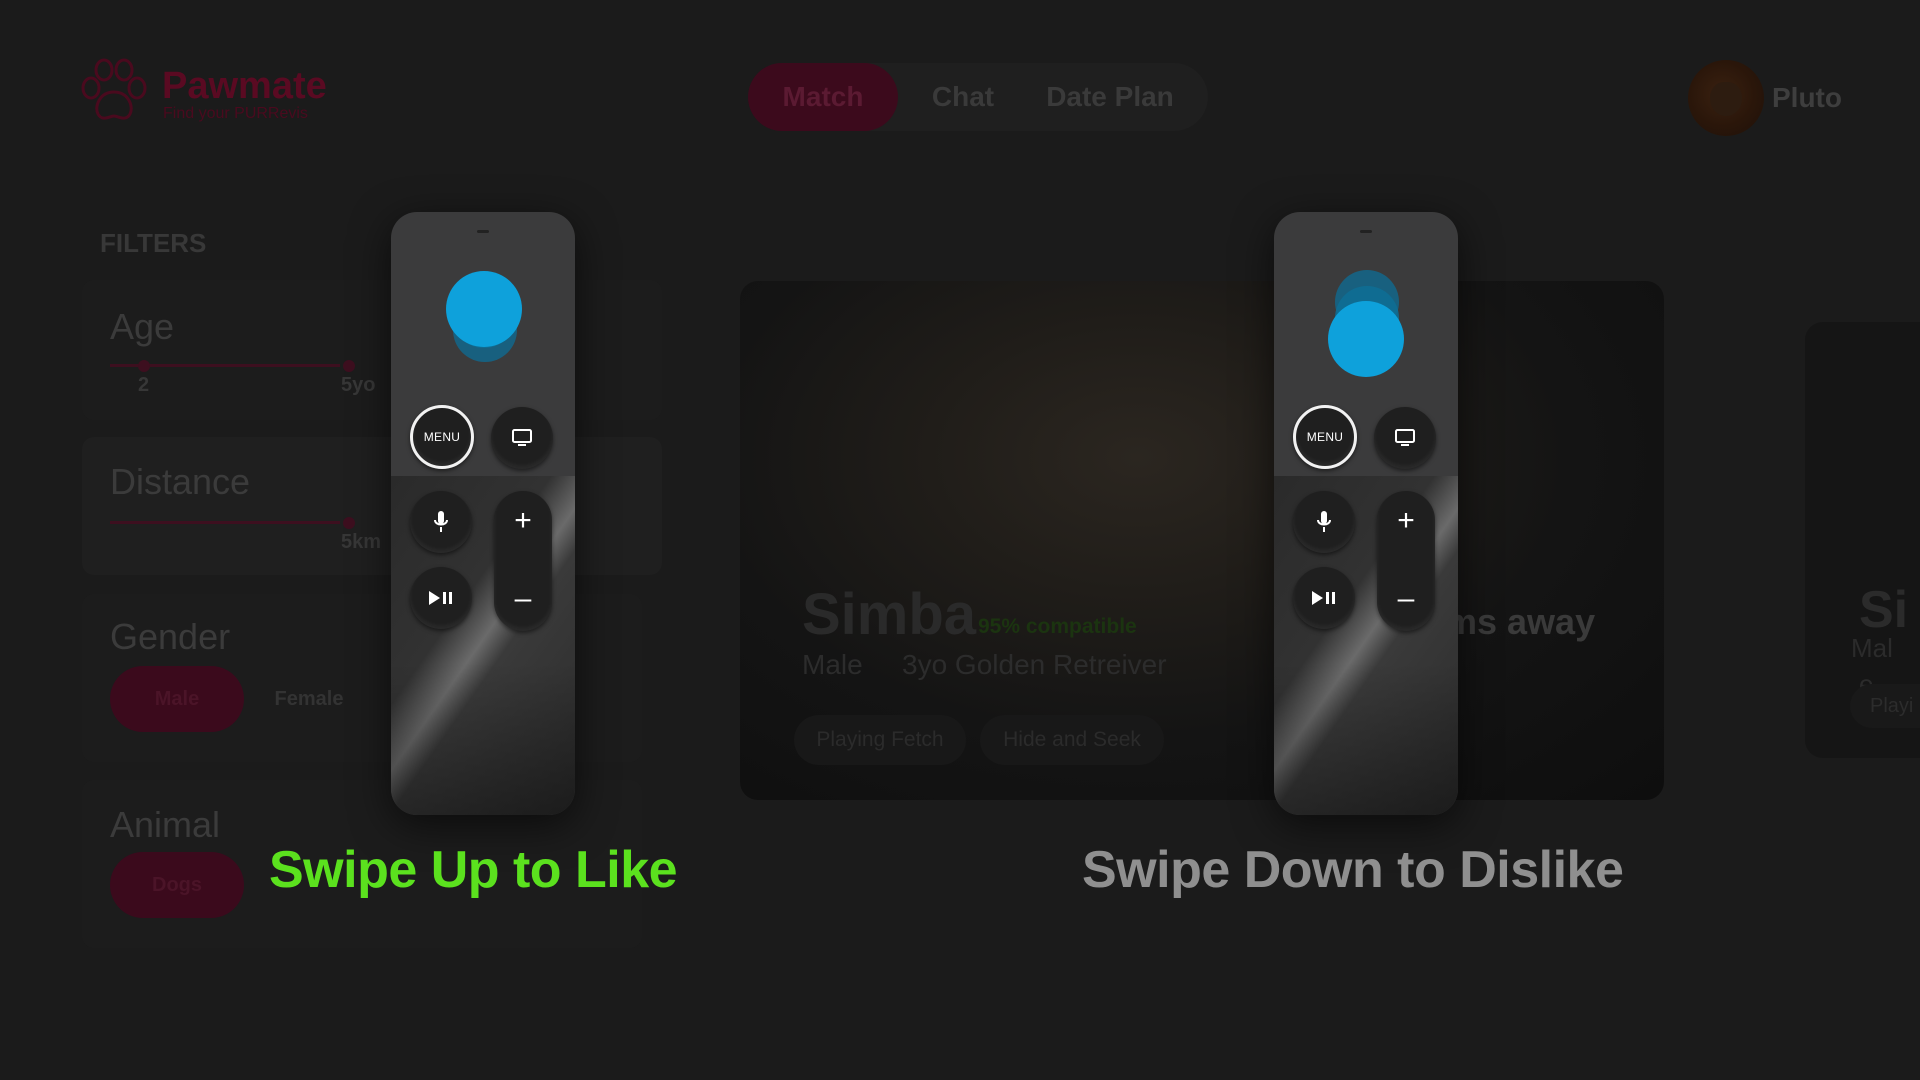 The image size is (1920, 1080). I want to click on remote-swipe-up: MENU + –, so click(483, 513).